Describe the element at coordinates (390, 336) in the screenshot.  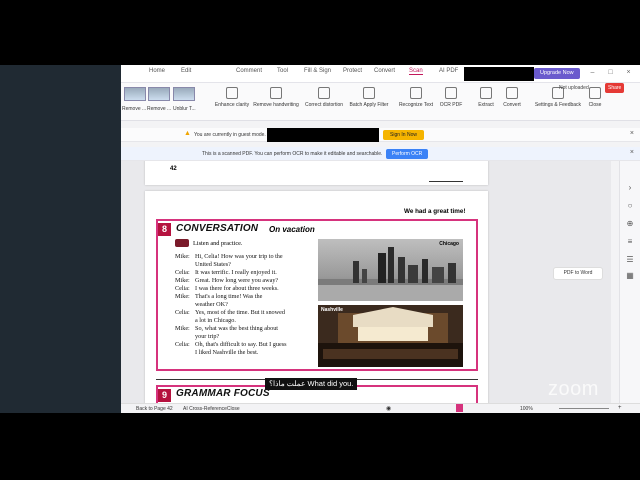
I see `nashville-photo: Nashville` at that location.